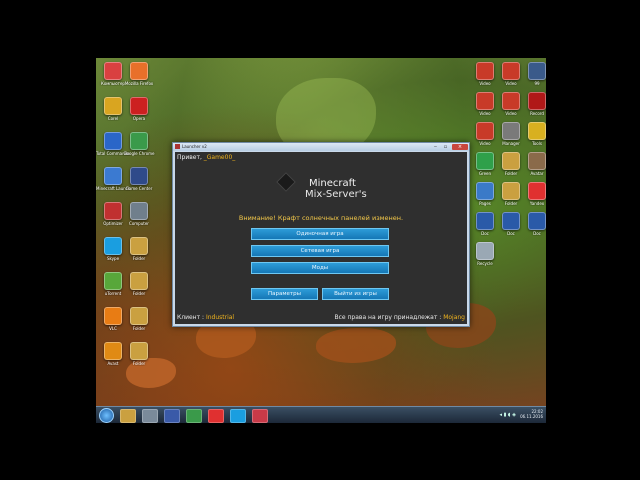 This screenshot has height=480, width=640. Describe the element at coordinates (537, 233) in the screenshot. I see `desktop-icon-label: Doc` at that location.